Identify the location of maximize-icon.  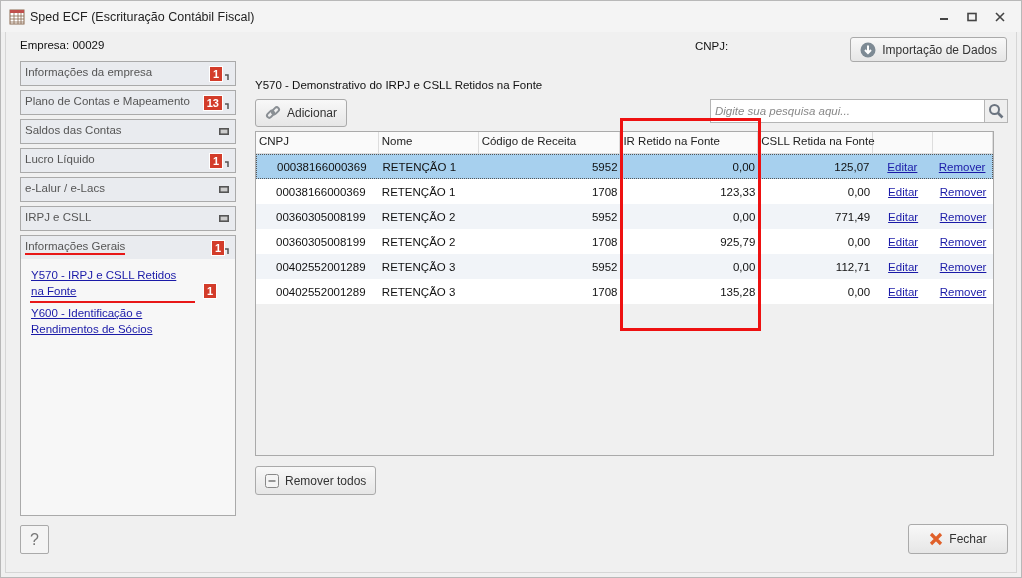
(972, 16).